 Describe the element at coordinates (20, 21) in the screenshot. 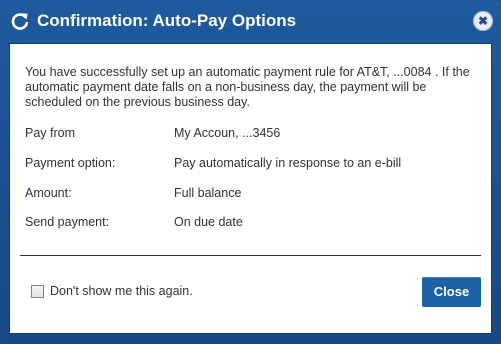

I see `refresh-icon` at that location.